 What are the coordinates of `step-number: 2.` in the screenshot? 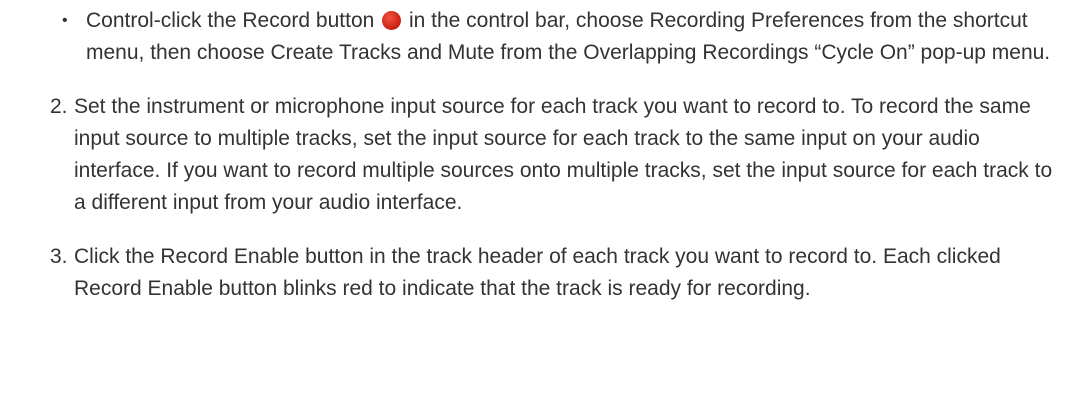 It's located at (59, 106).